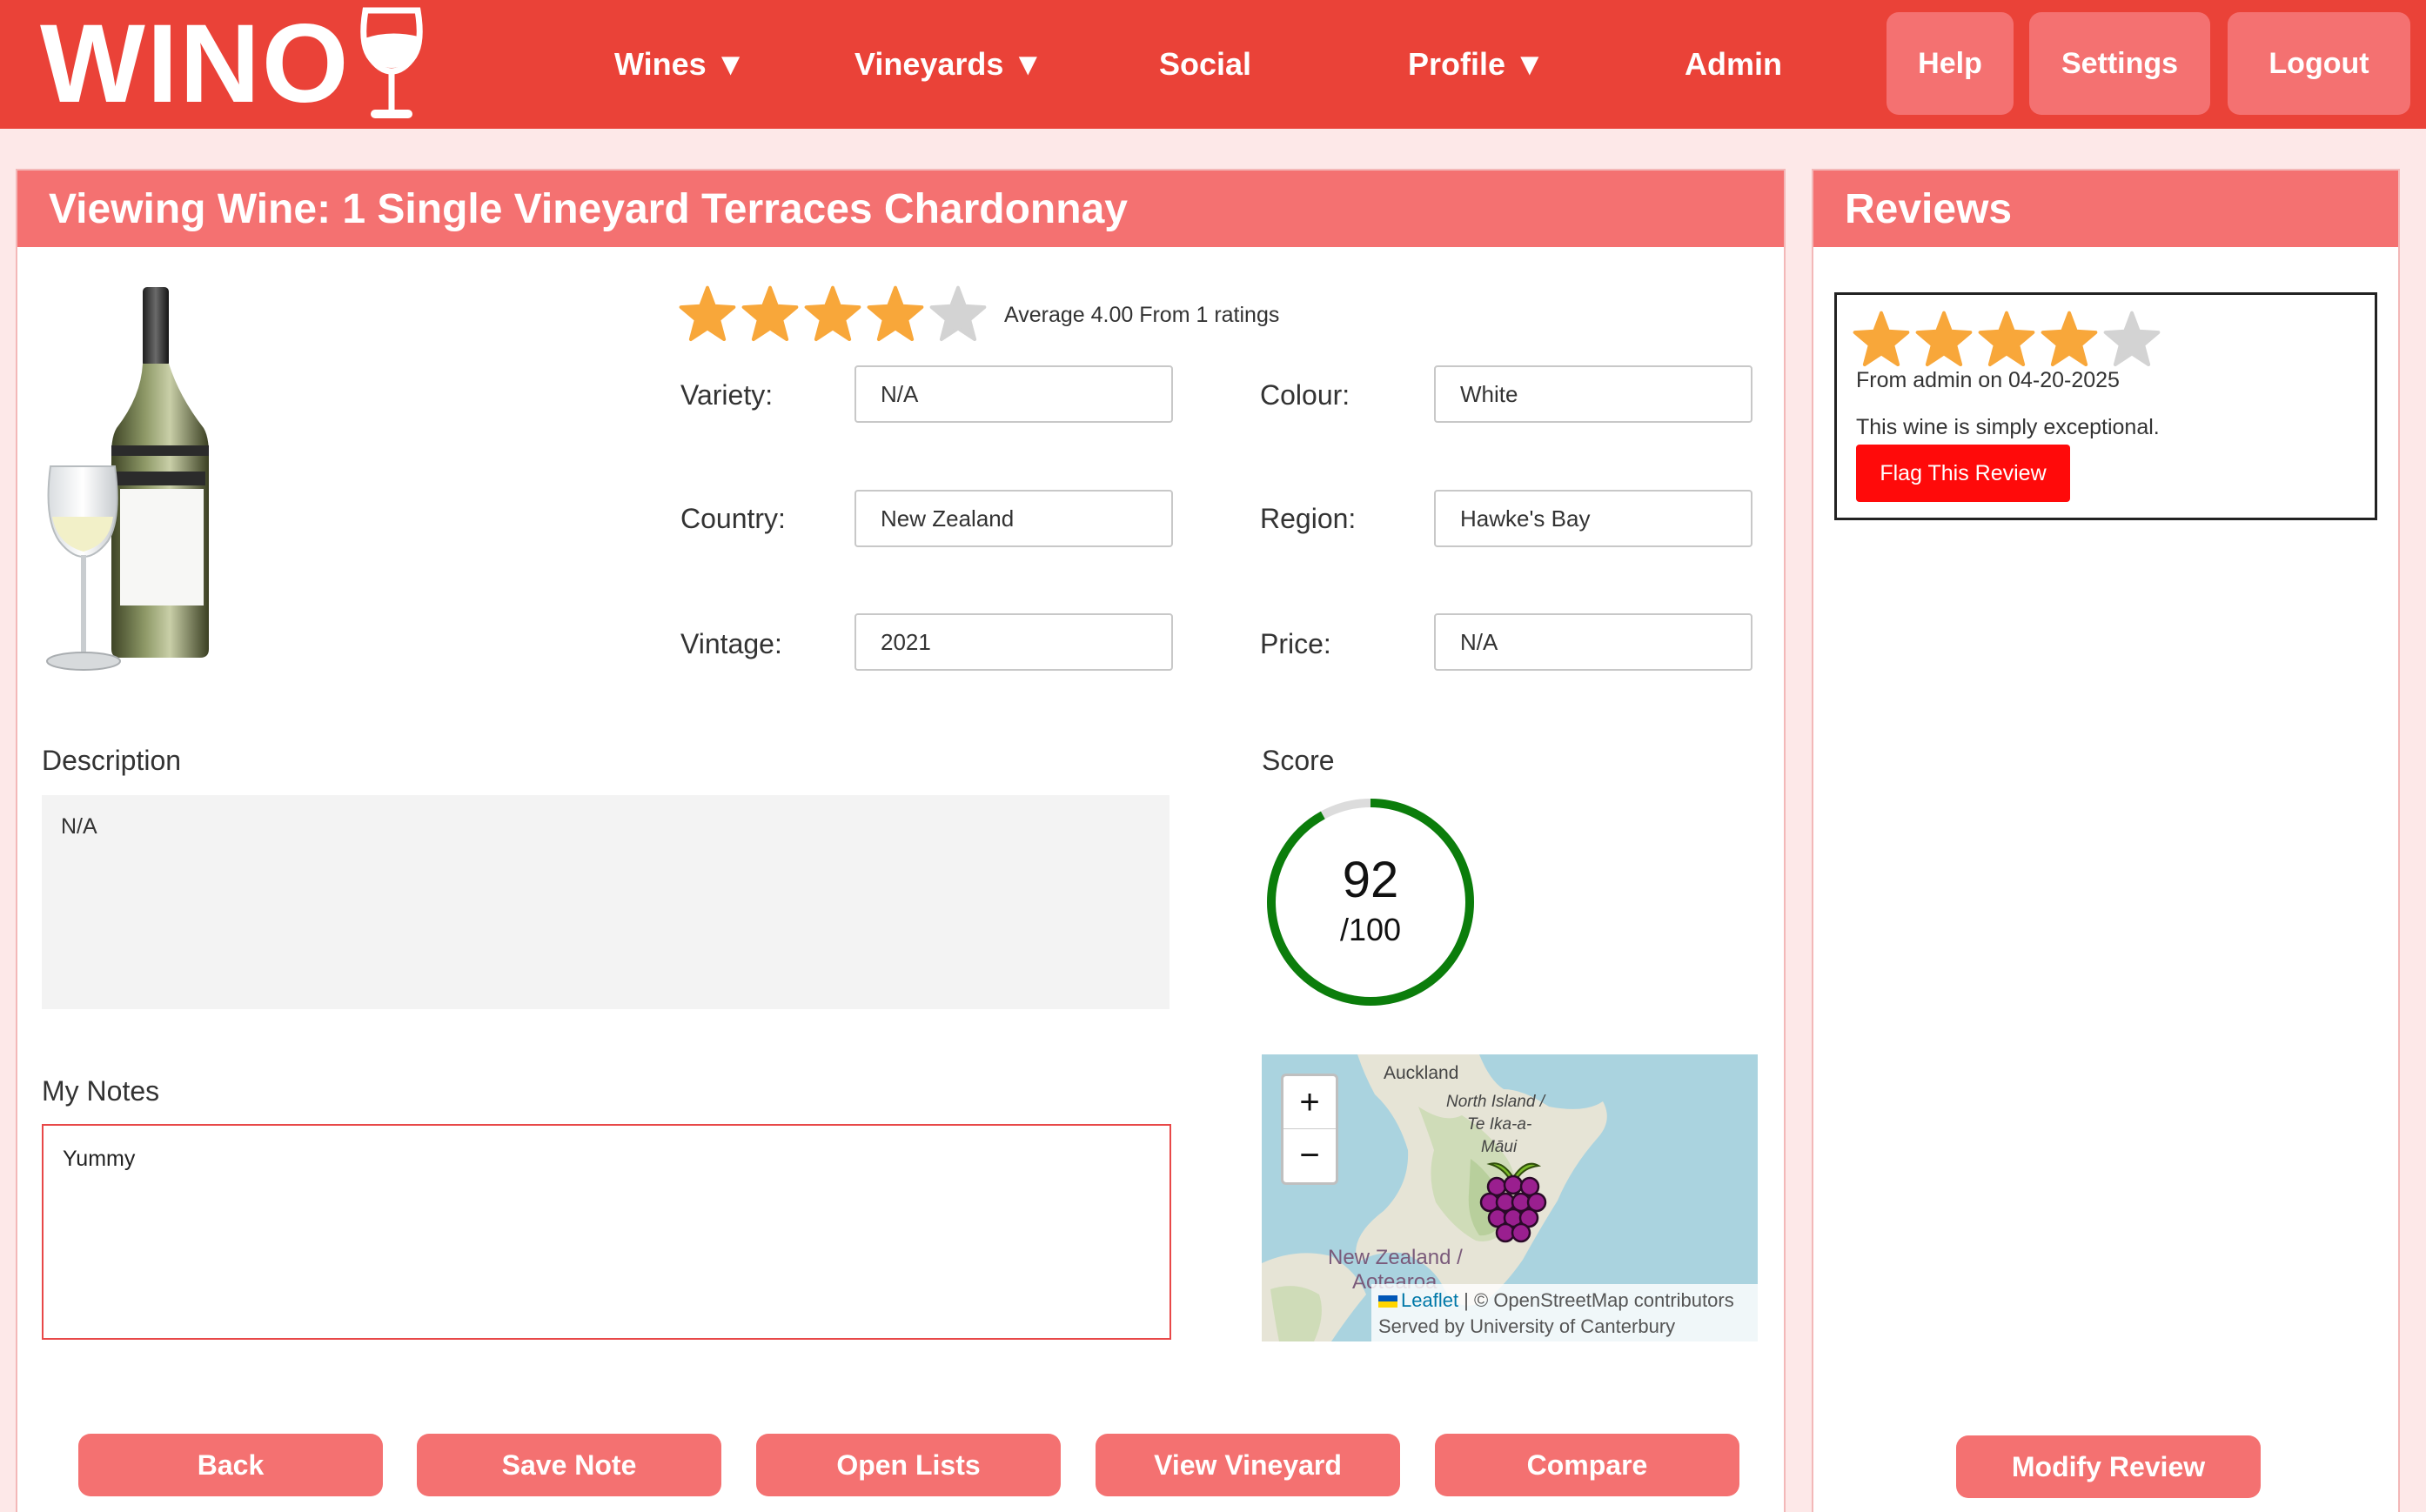 This screenshot has height=1512, width=2426. Describe the element at coordinates (1513, 1203) in the screenshot. I see `grape-map-marker-icon` at that location.